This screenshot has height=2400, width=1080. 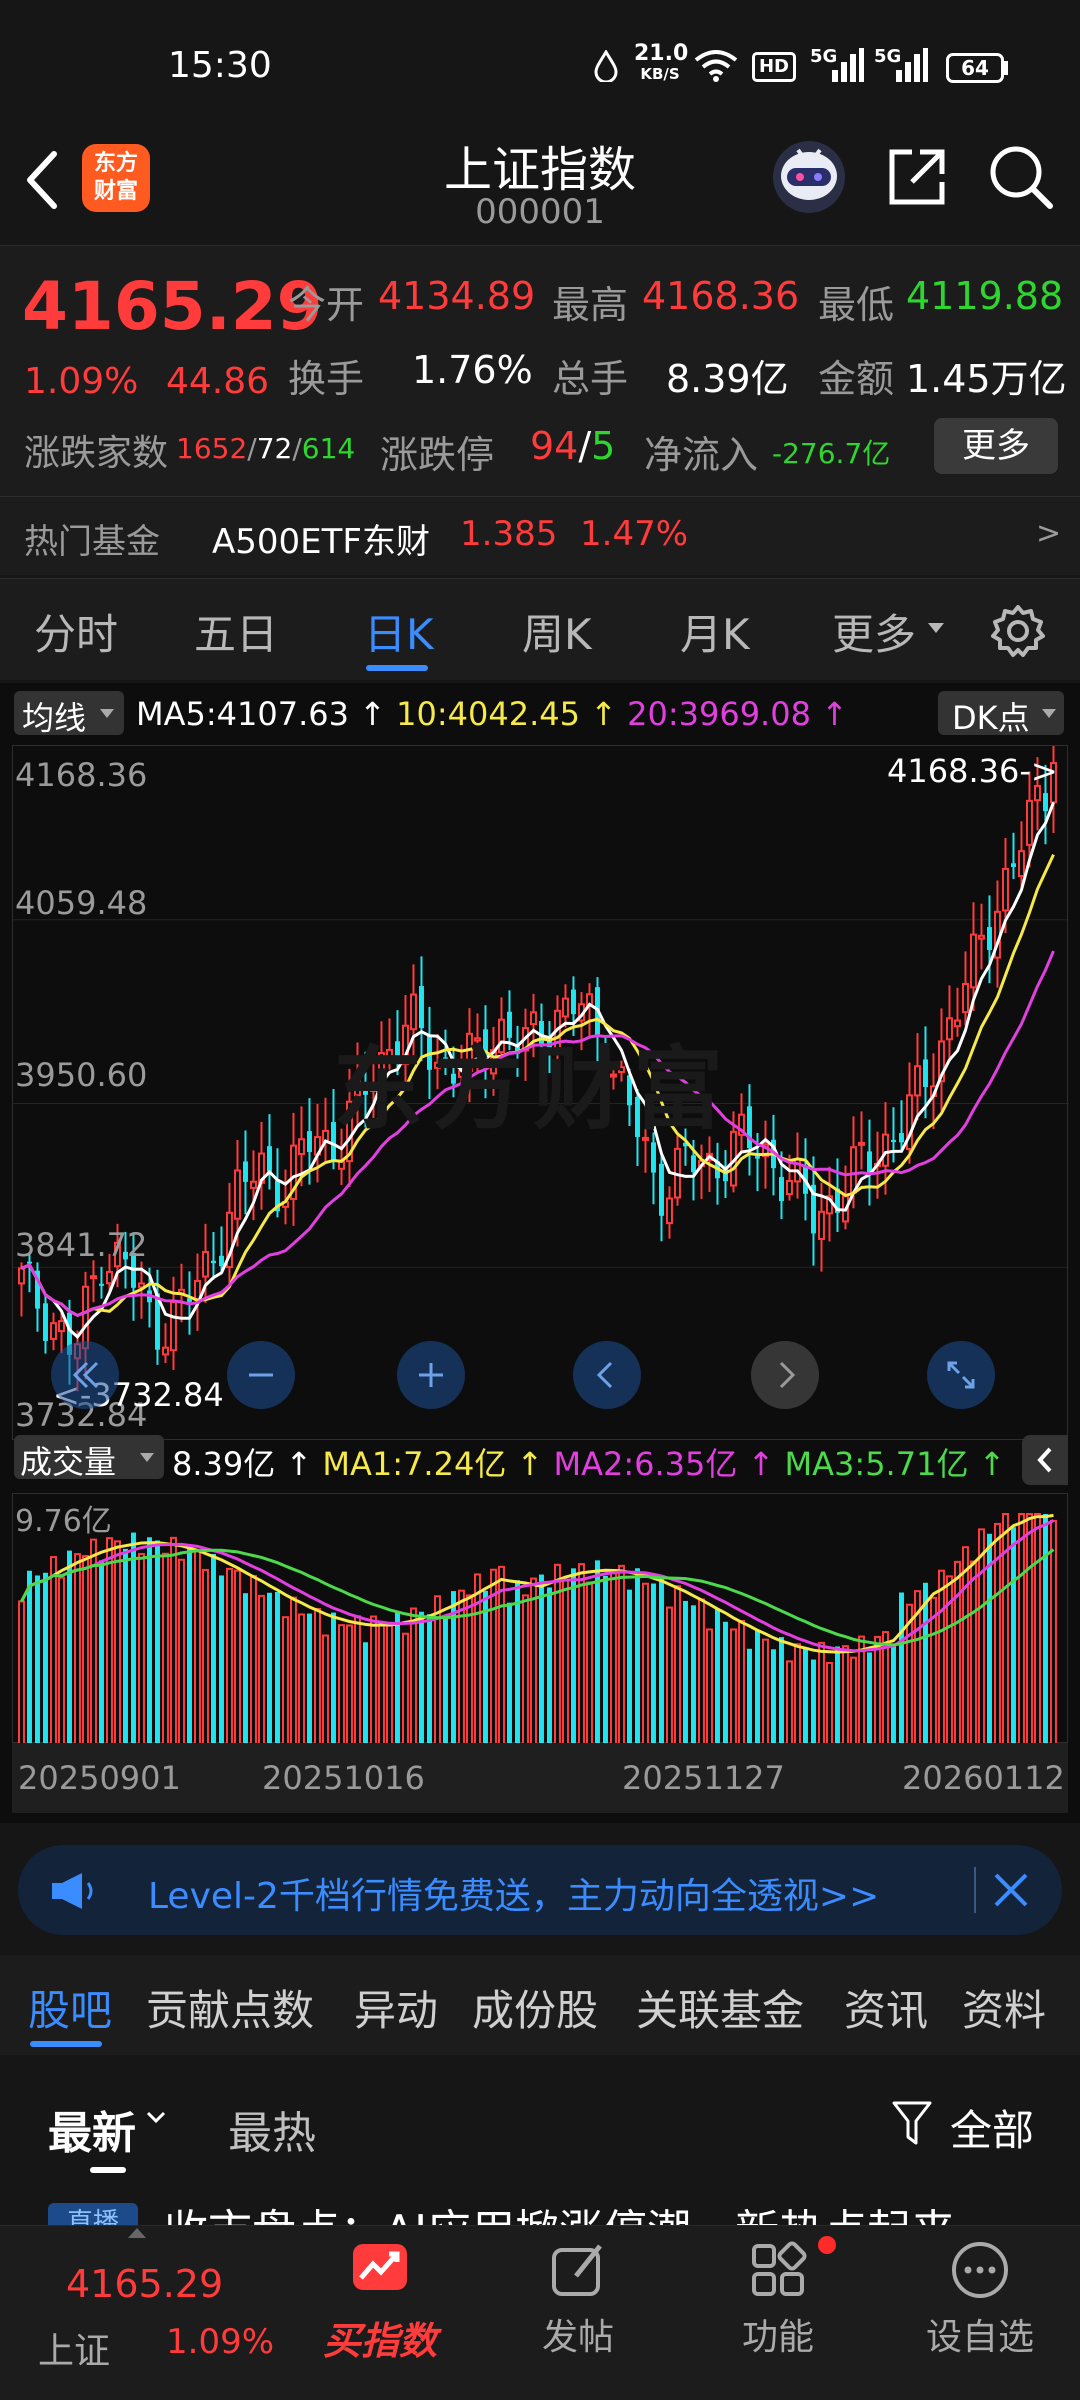 I want to click on watermark: 东方财富, so click(x=533, y=1089).